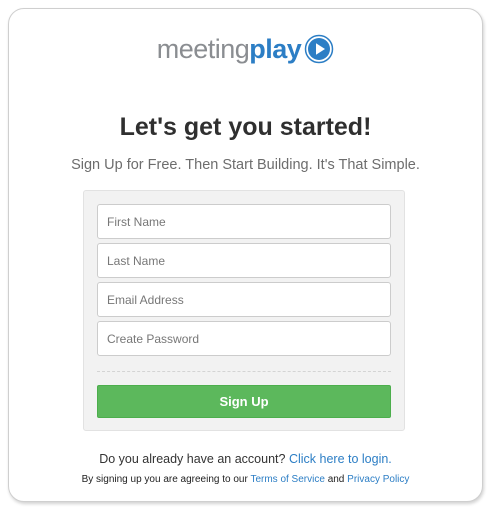  I want to click on play-circle-icon, so click(319, 49).